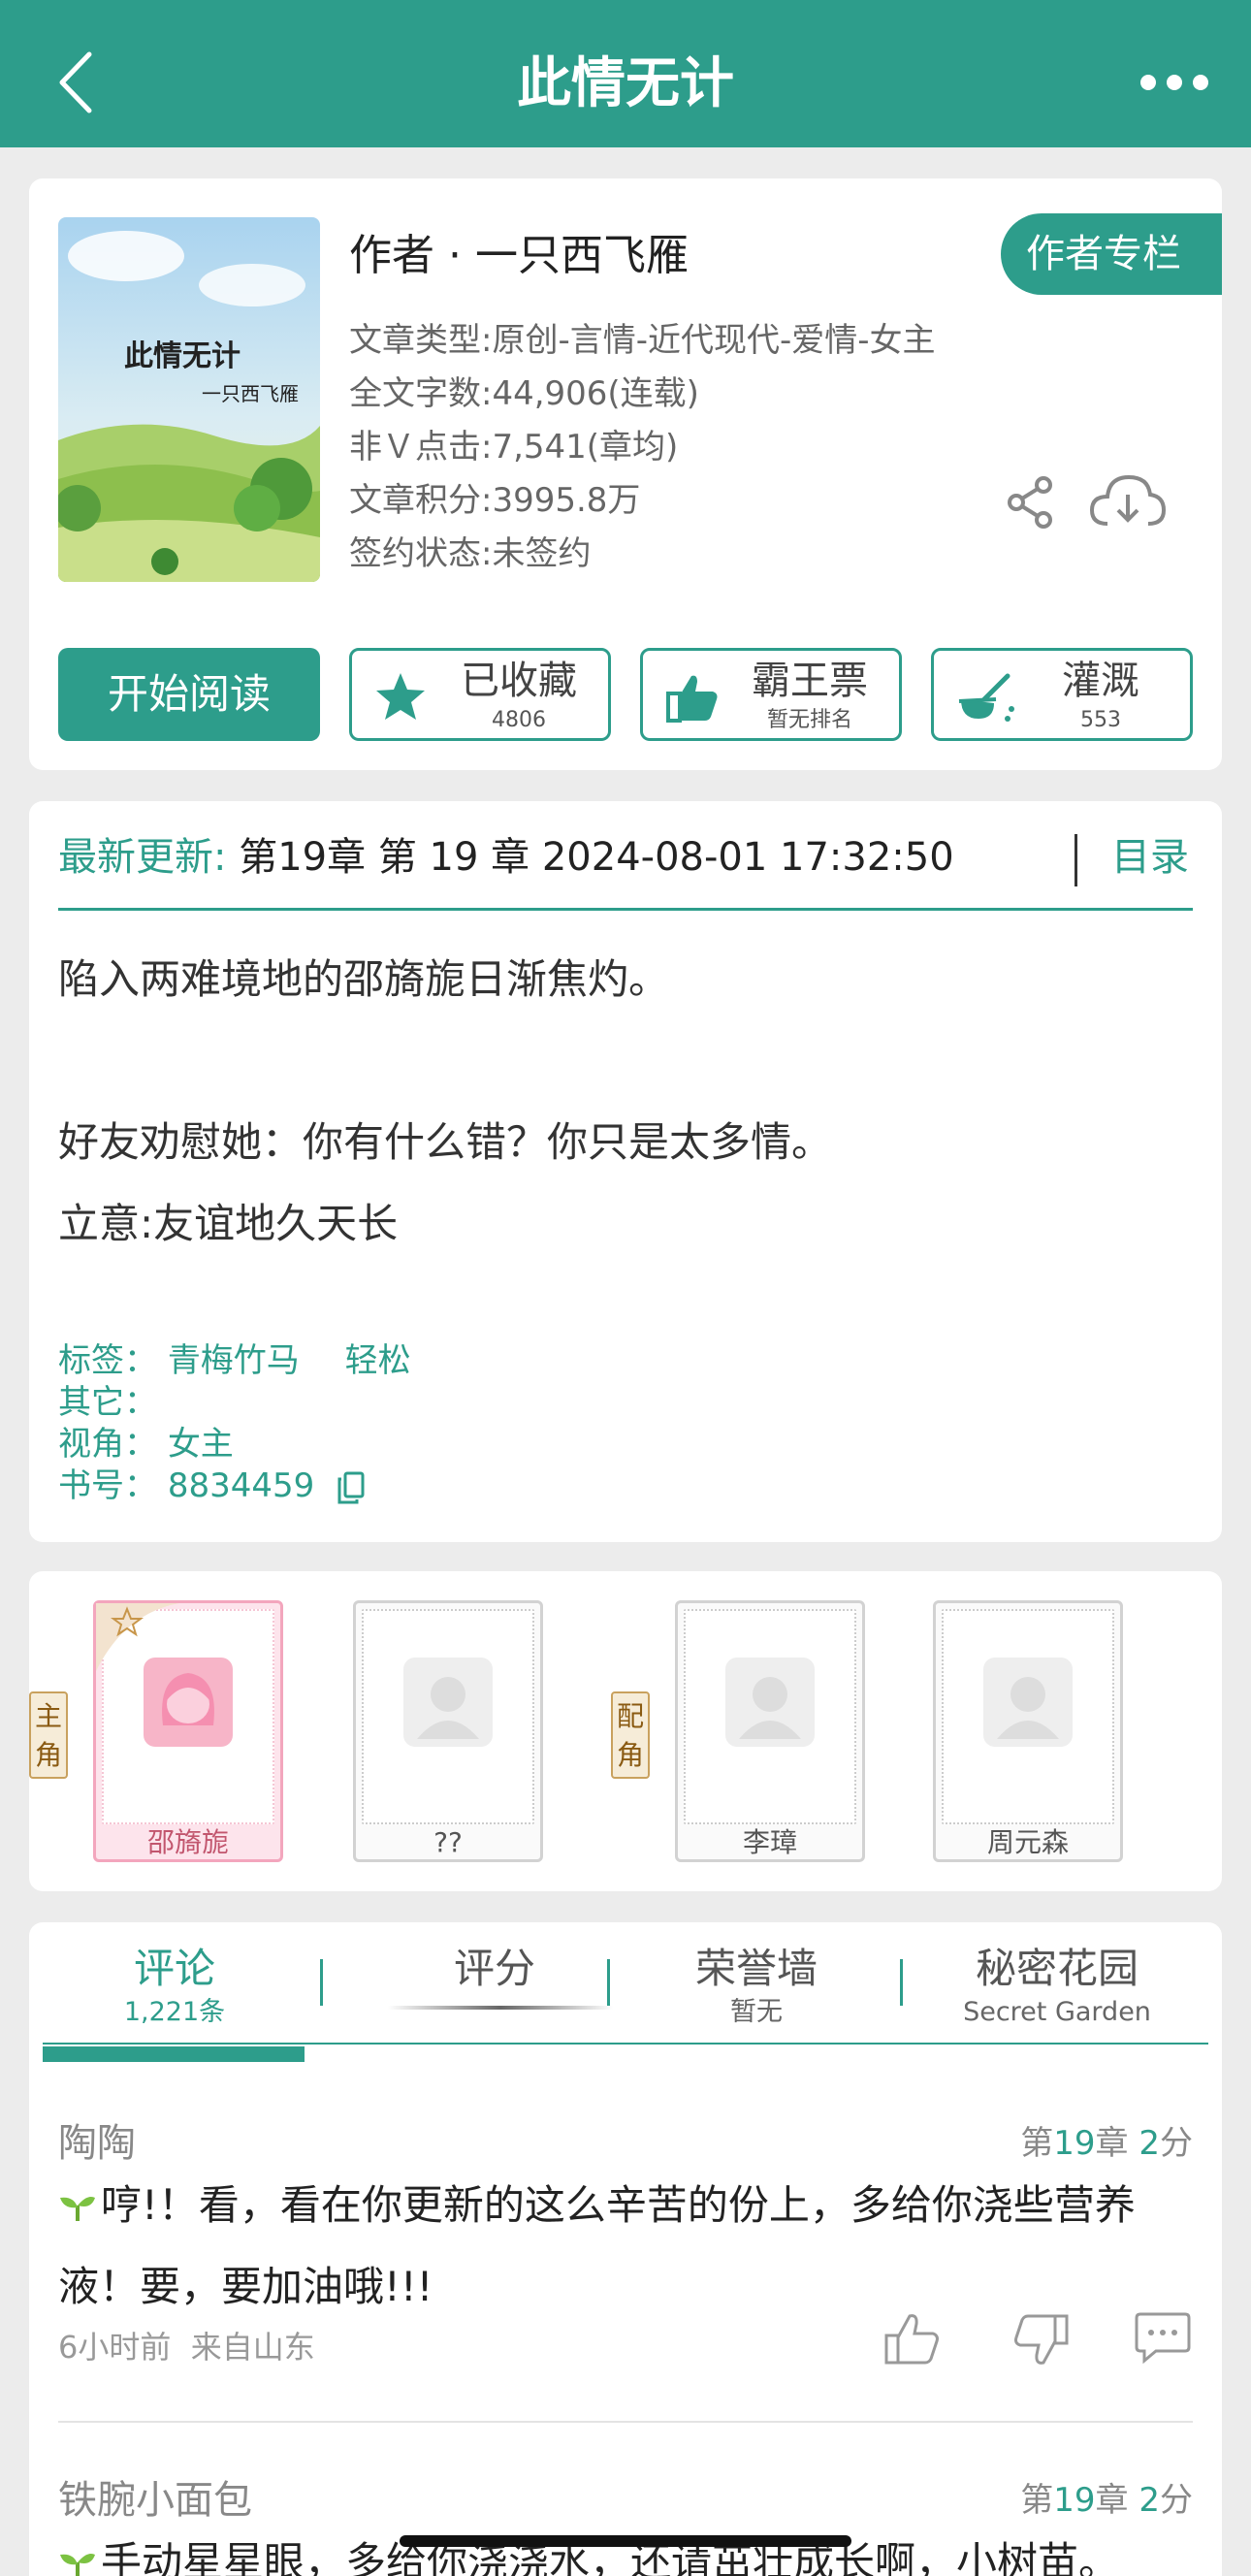 The image size is (1251, 2576). Describe the element at coordinates (107, 1402) in the screenshot. I see `other-label: 其它：` at that location.